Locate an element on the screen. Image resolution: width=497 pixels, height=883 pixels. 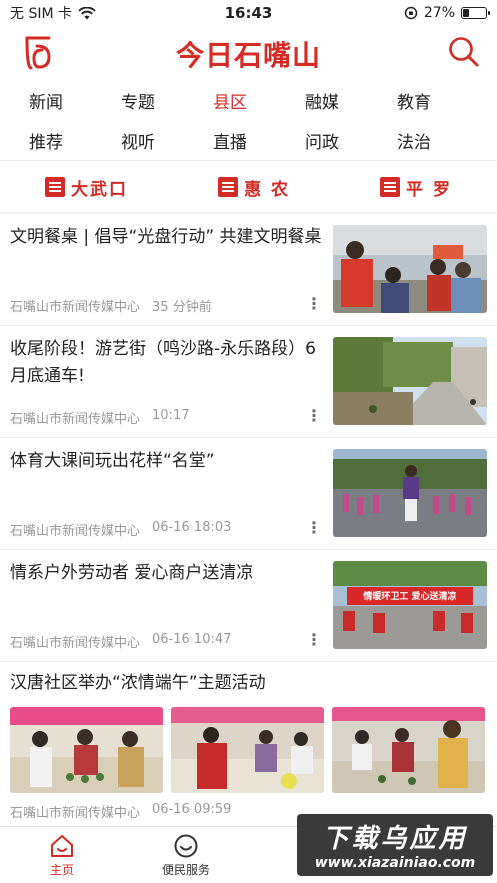
tab-channel: 教育 is located at coordinates (414, 100).